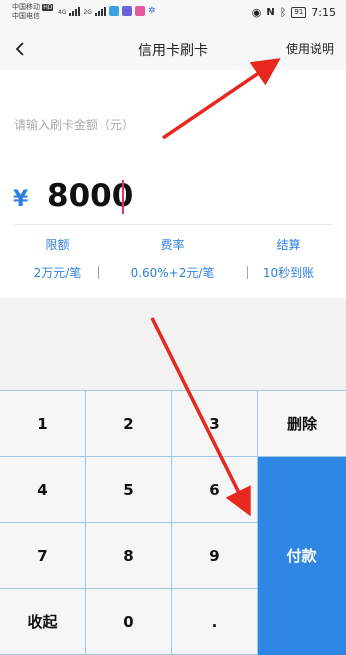 The width and height of the screenshot is (346, 655). Describe the element at coordinates (323, 12) in the screenshot. I see `clock: 7:15` at that location.